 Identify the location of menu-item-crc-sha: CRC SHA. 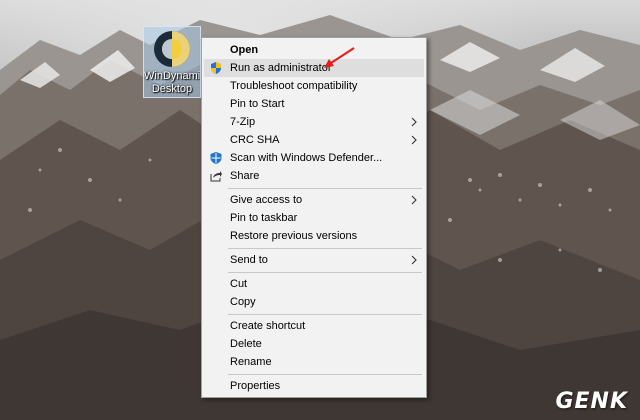
(314, 140).